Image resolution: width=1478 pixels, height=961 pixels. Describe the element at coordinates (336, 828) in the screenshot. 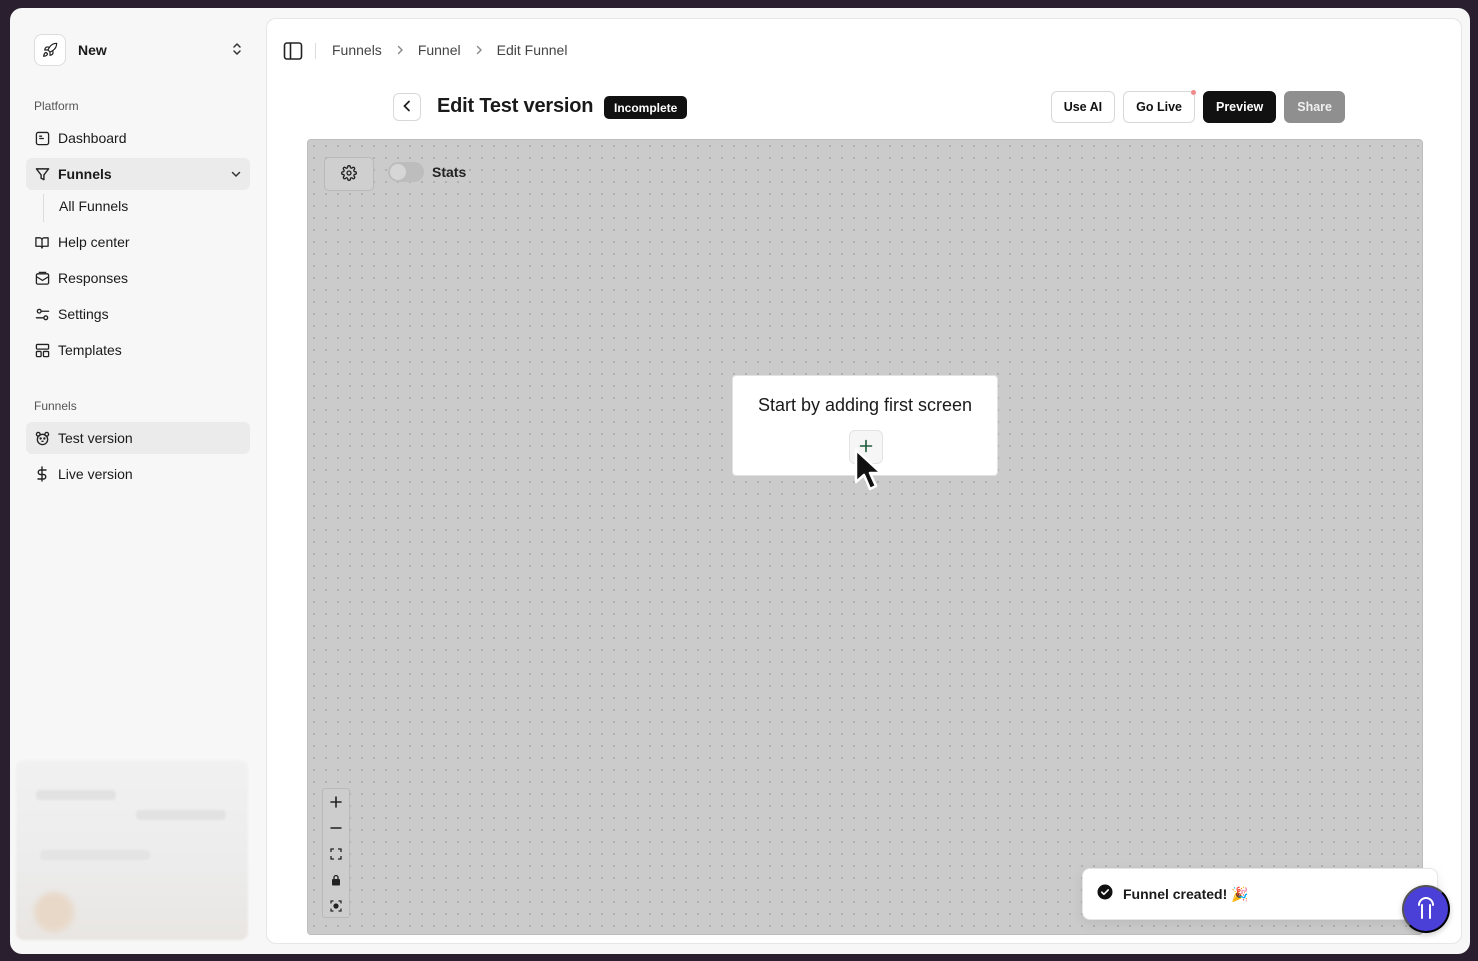

I see `zoom-out-button` at that location.